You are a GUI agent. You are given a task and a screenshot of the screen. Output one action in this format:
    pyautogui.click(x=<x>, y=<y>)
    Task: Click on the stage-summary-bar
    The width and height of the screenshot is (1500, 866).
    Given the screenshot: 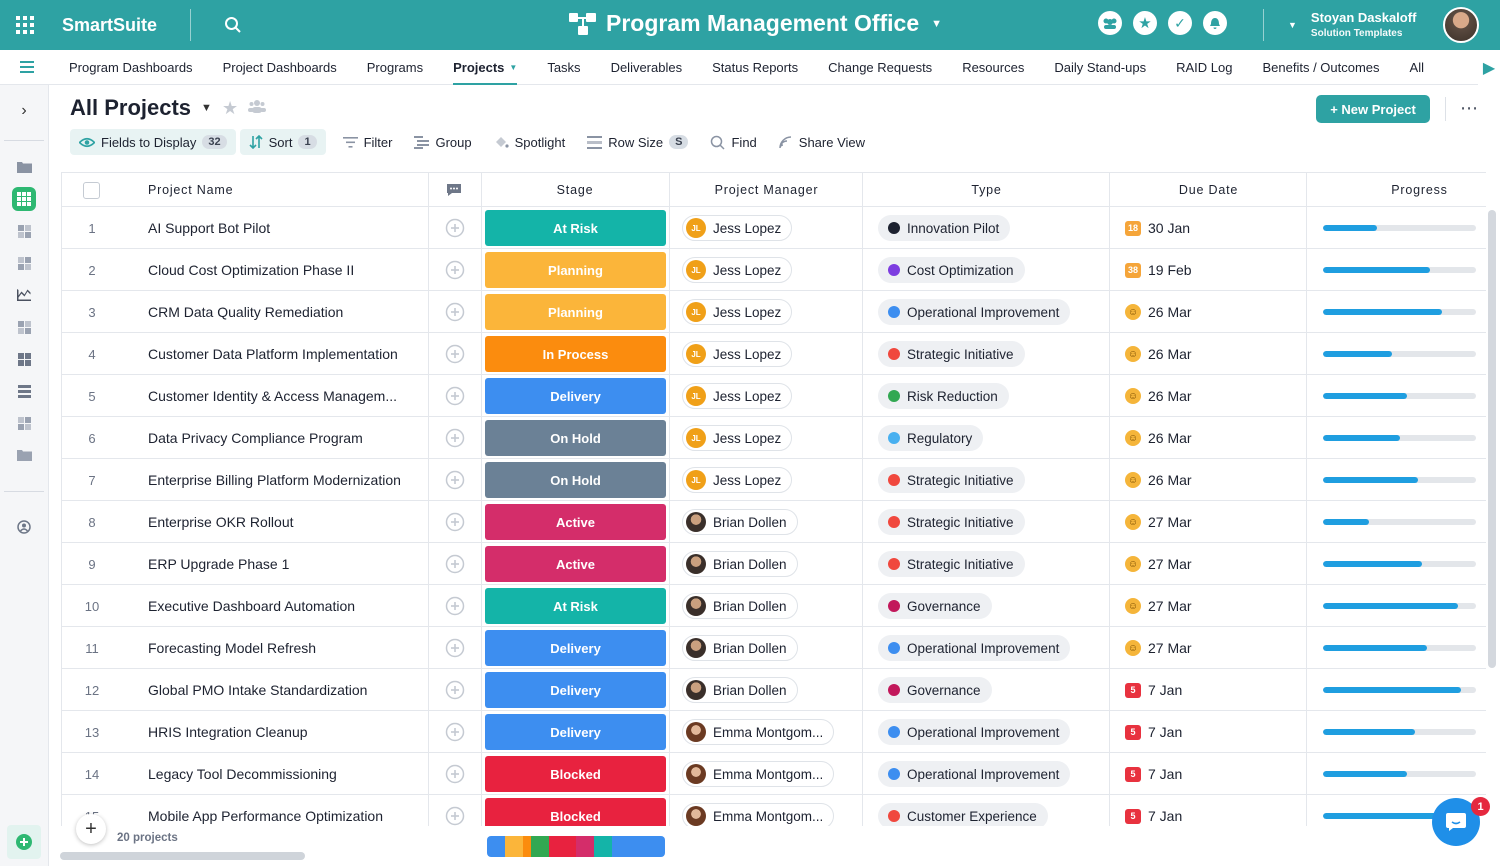 What is the action you would take?
    pyautogui.click(x=576, y=846)
    